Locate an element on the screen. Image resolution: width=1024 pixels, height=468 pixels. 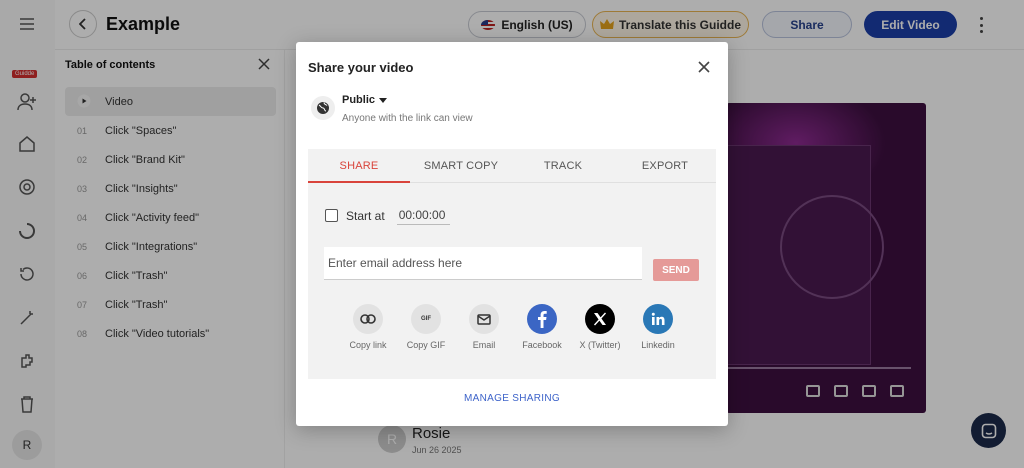
start-at-row: Start at is located at coordinates (387, 215).